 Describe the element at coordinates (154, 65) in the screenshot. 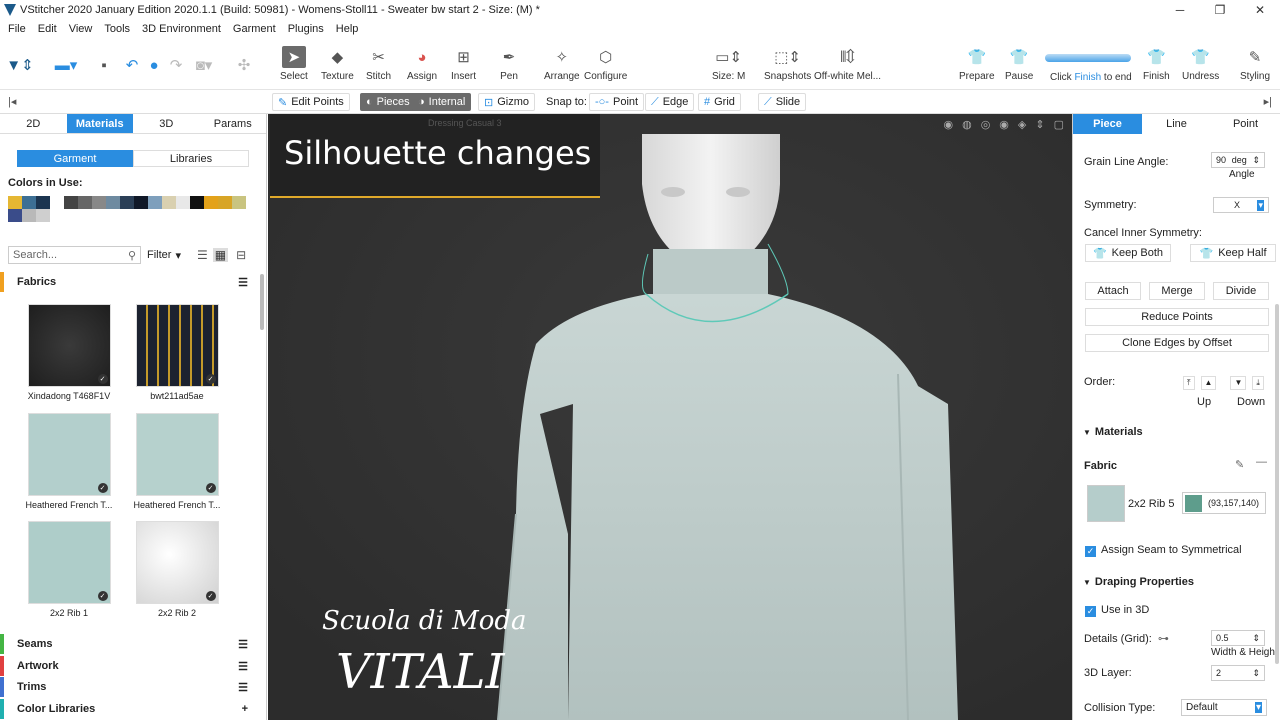

I see `history-button: ●` at that location.